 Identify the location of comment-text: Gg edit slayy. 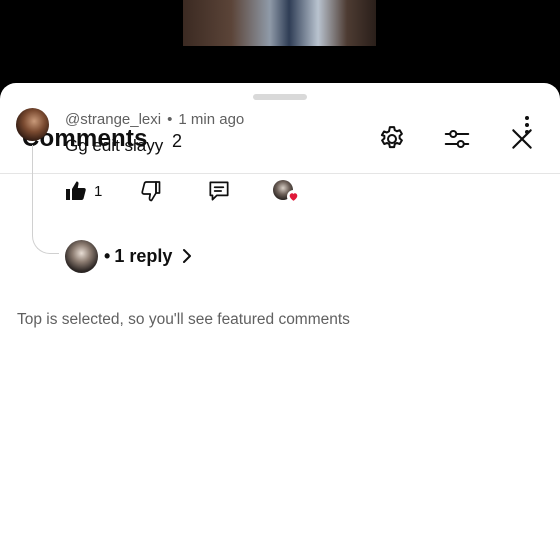
(114, 145).